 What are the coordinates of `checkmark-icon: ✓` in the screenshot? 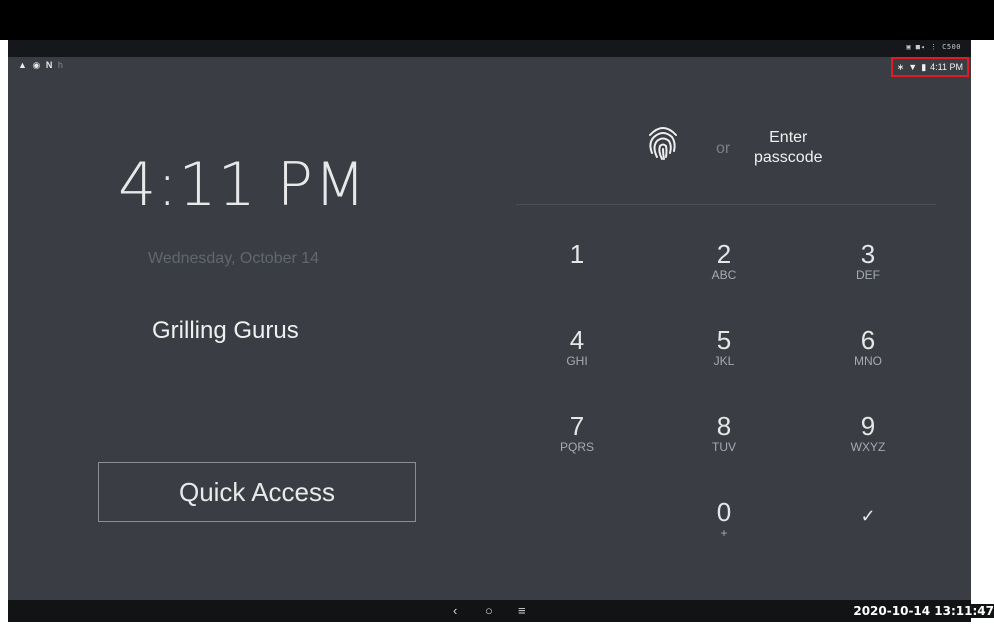 It's located at (868, 516).